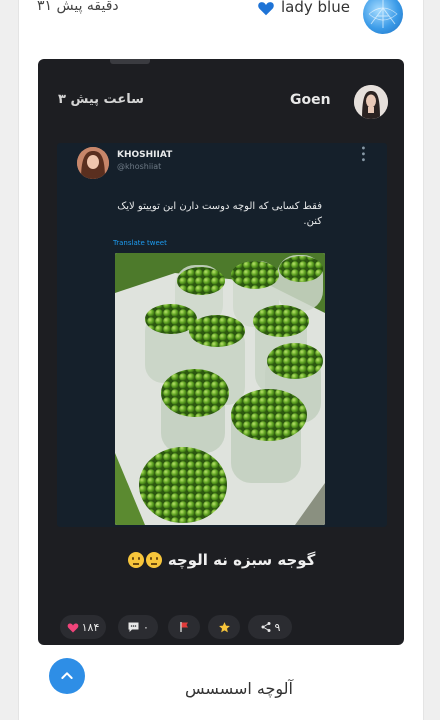 This screenshot has height=720, width=440. I want to click on flag-icon, so click(183, 627).